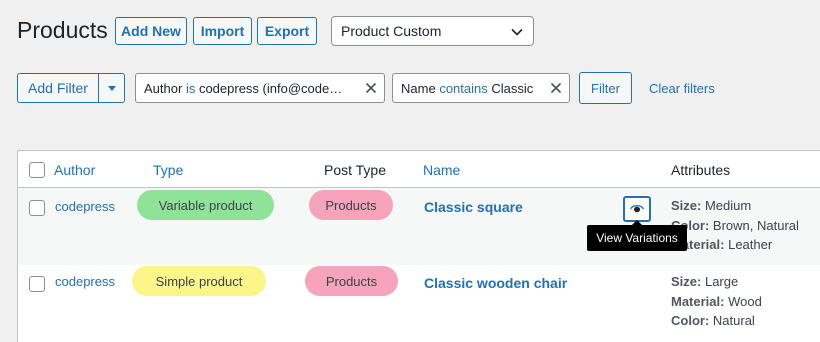 This screenshot has height=342, width=820. What do you see at coordinates (168, 170) in the screenshot?
I see `column-type: Type` at bounding box center [168, 170].